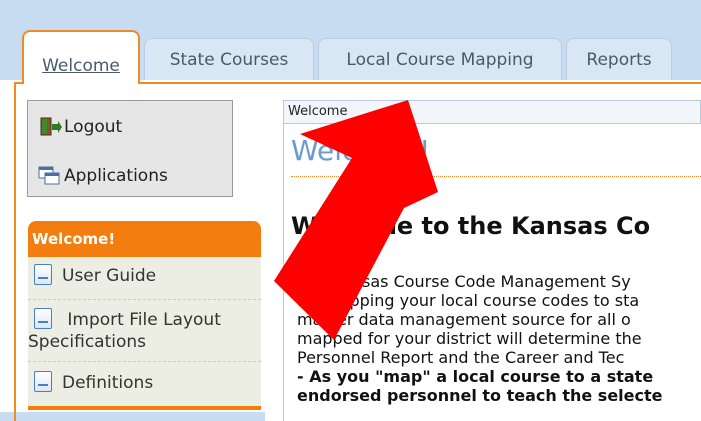 The width and height of the screenshot is (701, 421). I want to click on tab-state-courses-label: State Courses, so click(229, 59).